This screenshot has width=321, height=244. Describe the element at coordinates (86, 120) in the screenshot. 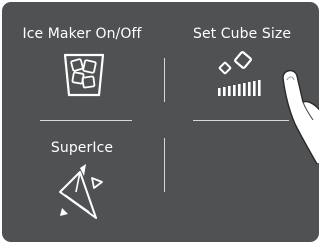

I see `horizontal-divider-left` at that location.